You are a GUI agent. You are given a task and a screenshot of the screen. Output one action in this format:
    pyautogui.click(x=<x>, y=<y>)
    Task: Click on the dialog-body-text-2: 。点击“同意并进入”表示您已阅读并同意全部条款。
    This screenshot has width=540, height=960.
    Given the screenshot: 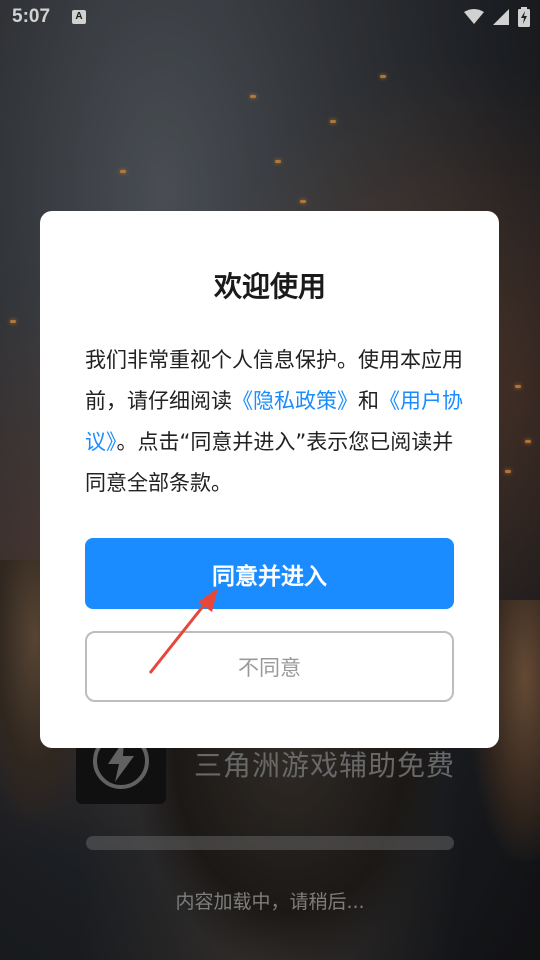 What is the action you would take?
    pyautogui.click(x=269, y=462)
    